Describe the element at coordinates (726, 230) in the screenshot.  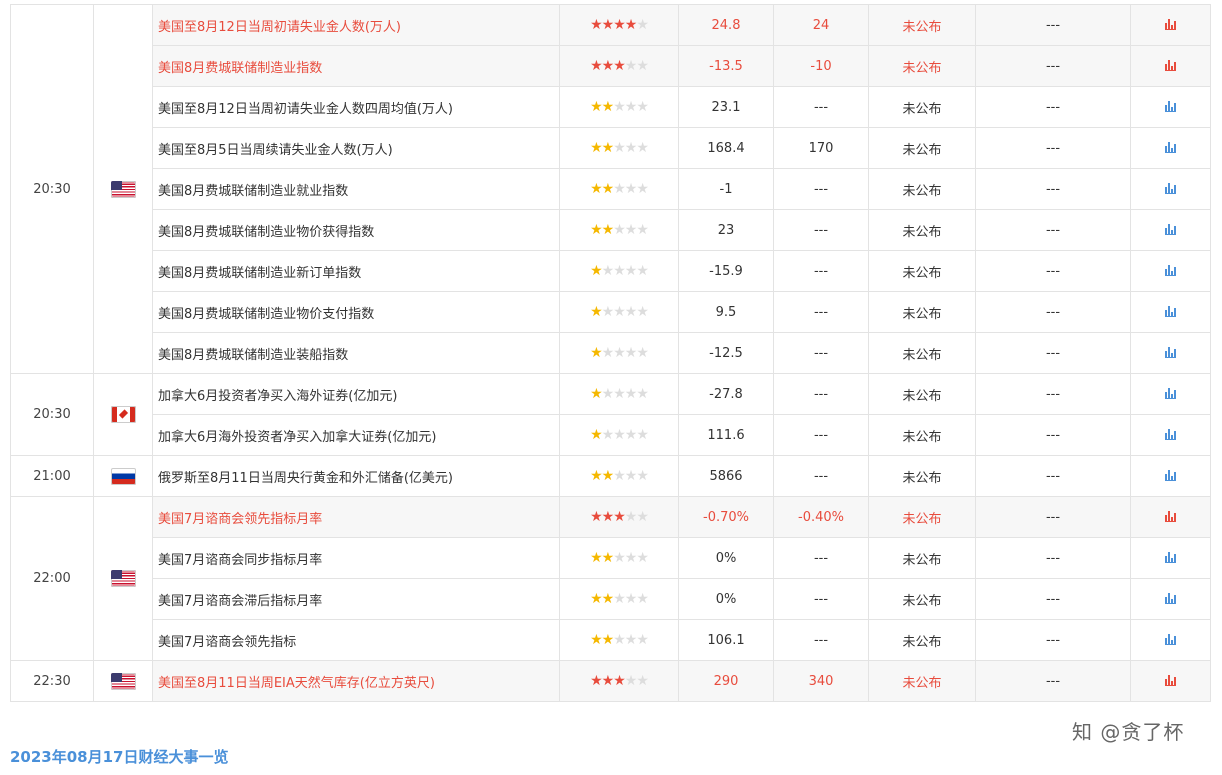
I see `previous-value: 23` at that location.